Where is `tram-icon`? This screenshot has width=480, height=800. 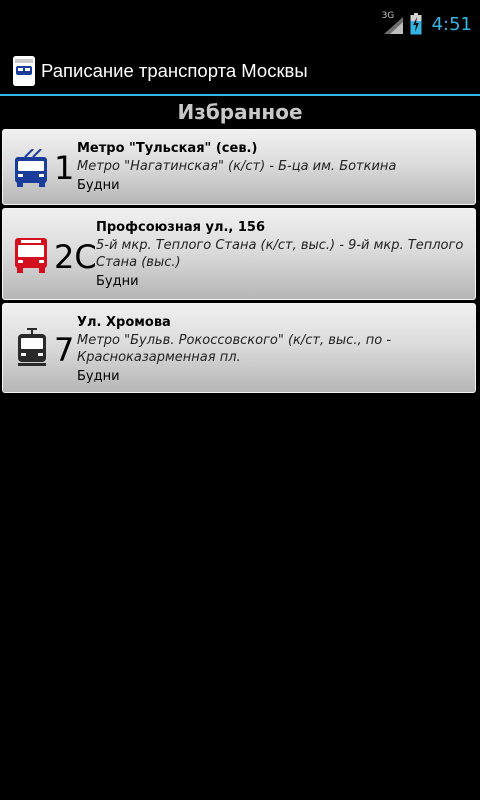
tram-icon is located at coordinates (32, 347).